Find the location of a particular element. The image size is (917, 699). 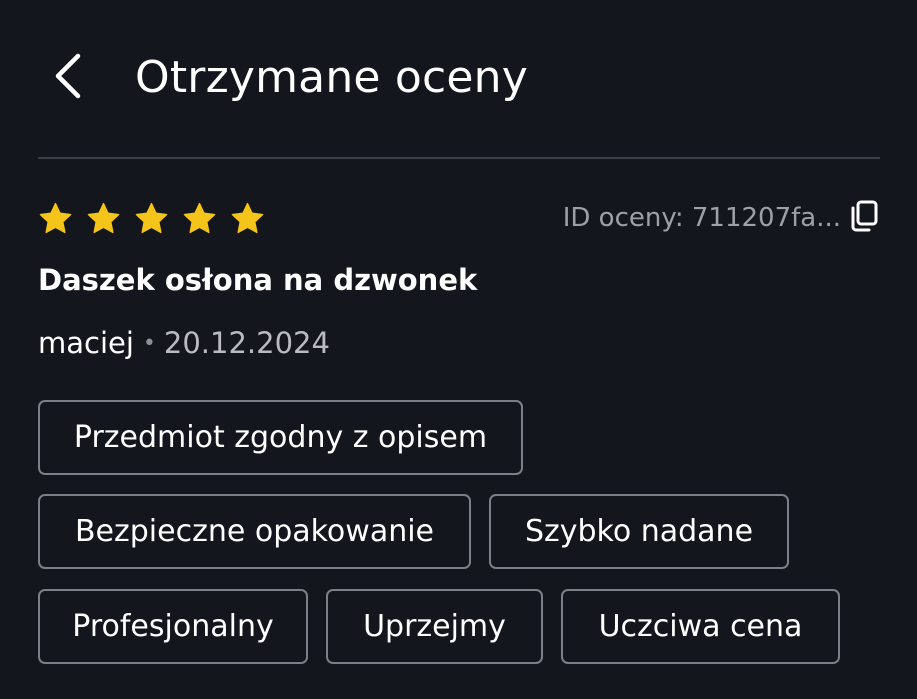

header-divider is located at coordinates (459, 158).